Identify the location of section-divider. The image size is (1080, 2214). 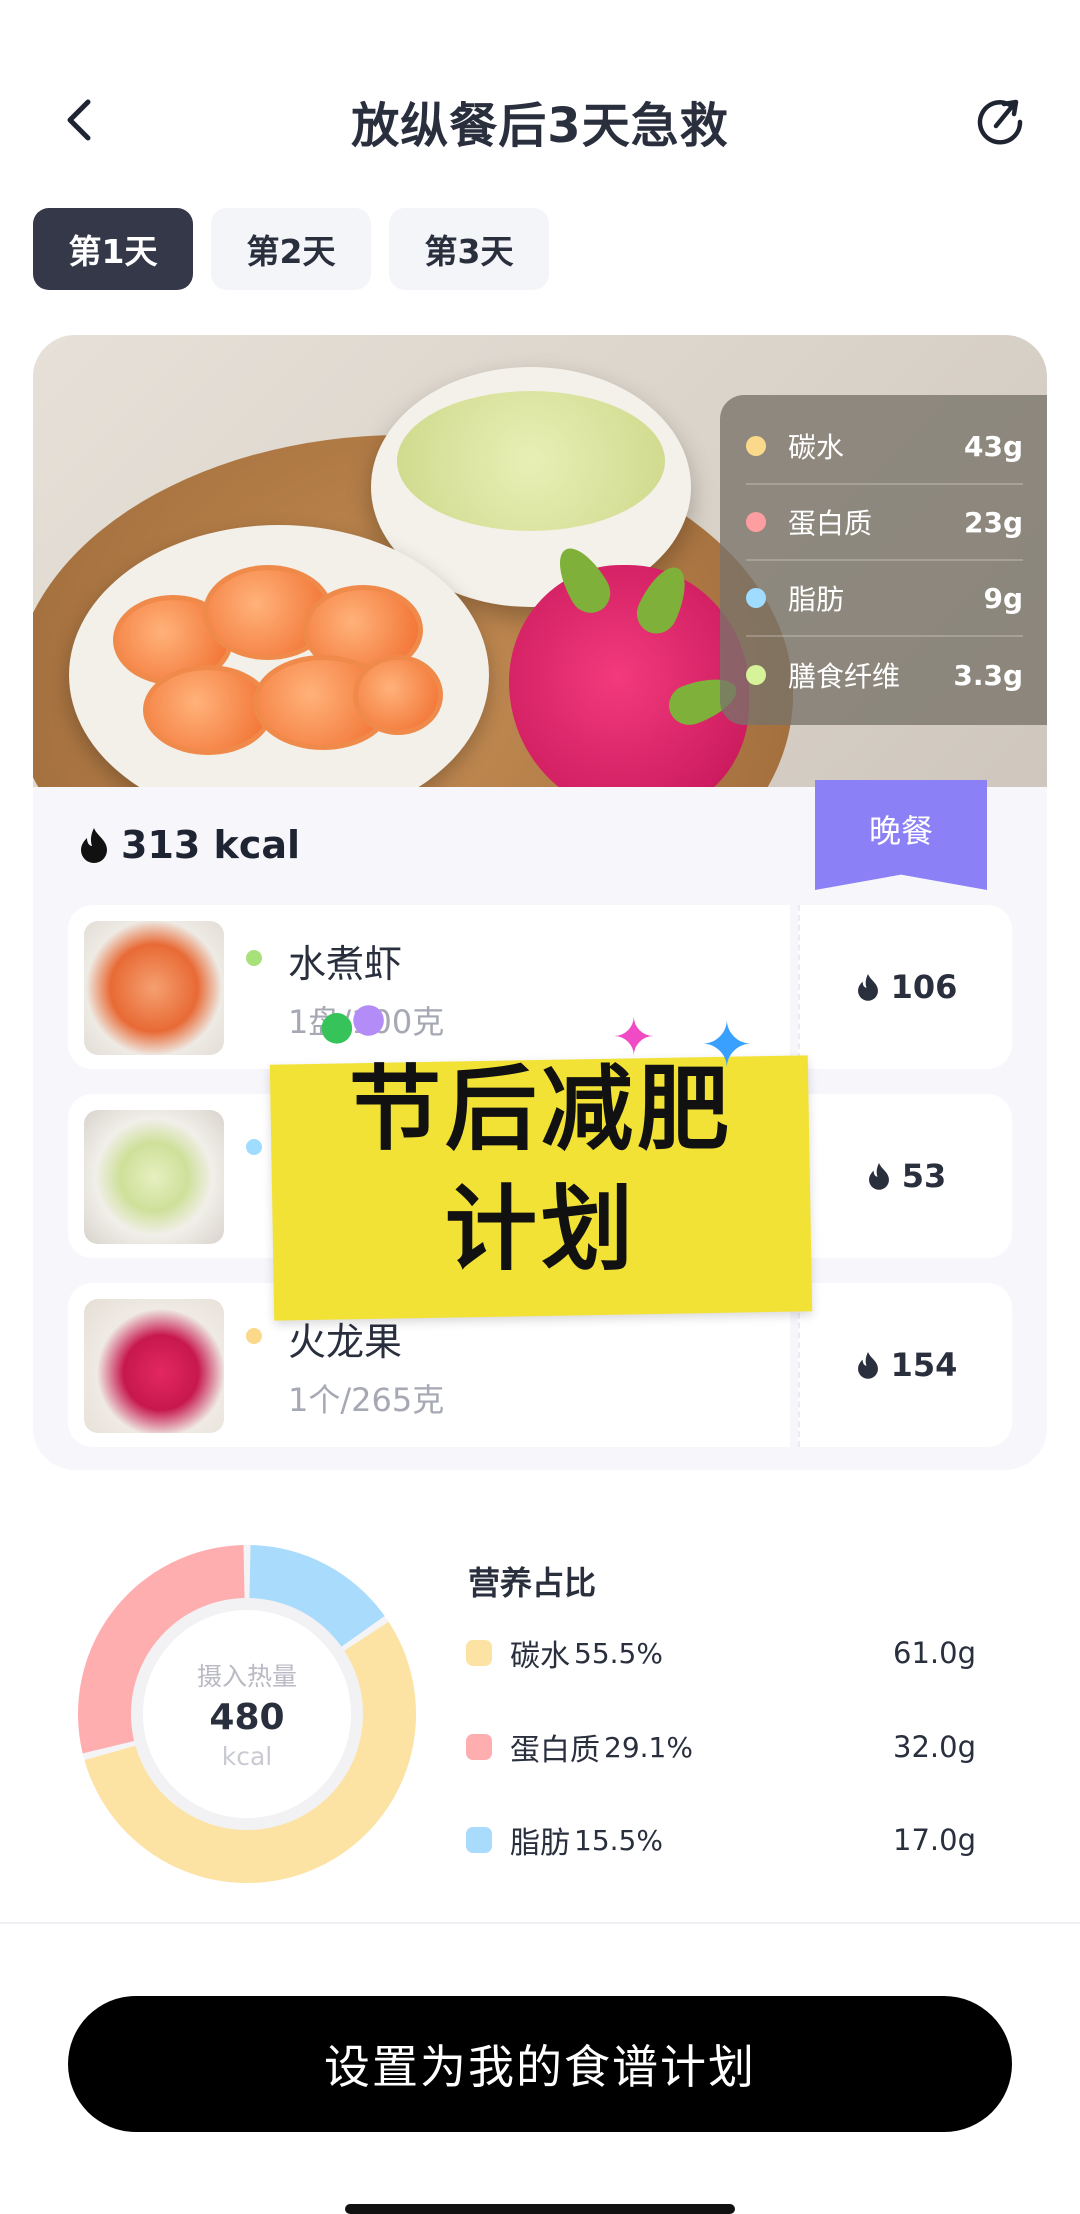
(540, 1923).